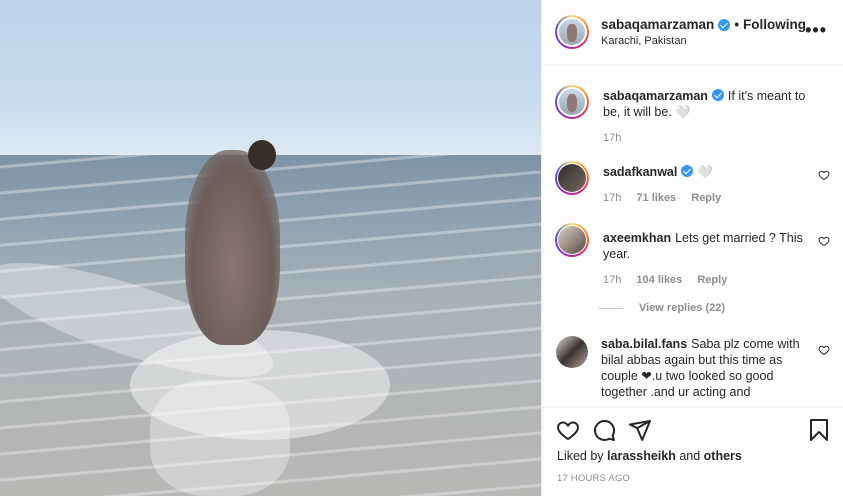 The width and height of the screenshot is (843, 496). Describe the element at coordinates (232, 247) in the screenshot. I see `woman-figure` at that location.